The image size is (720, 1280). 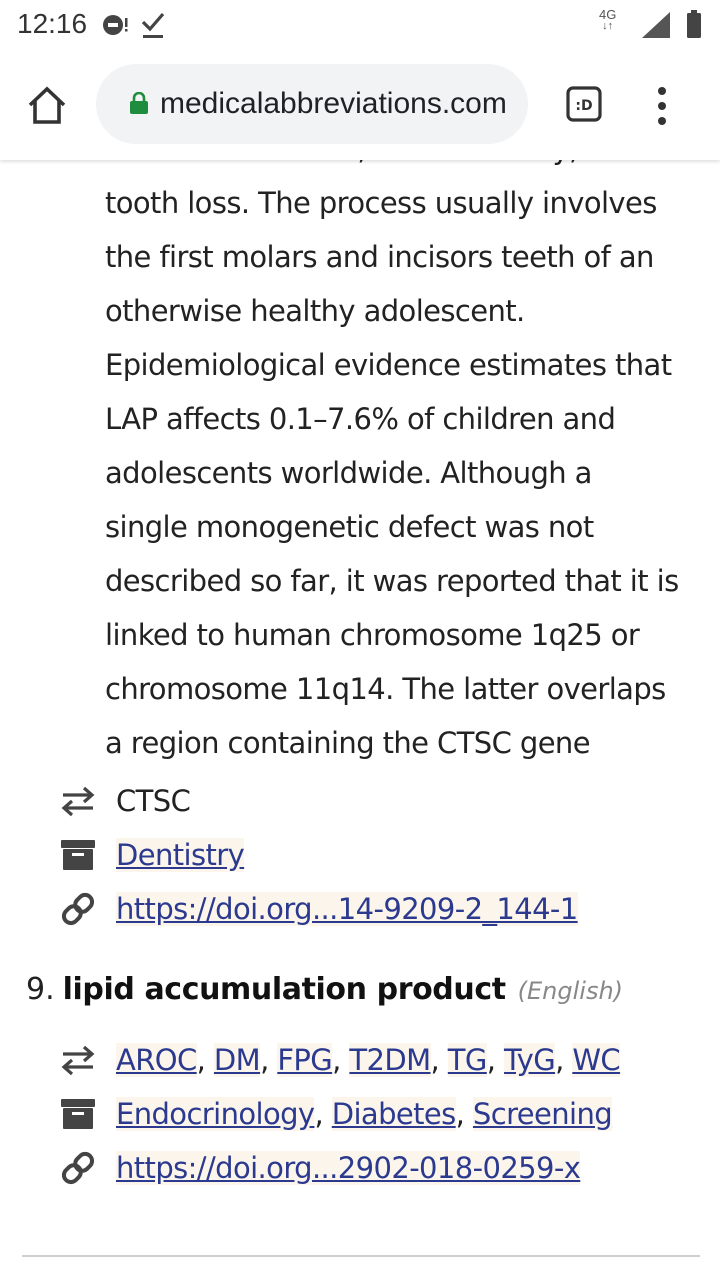 What do you see at coordinates (180, 855) in the screenshot?
I see `category-link: Dentistry` at bounding box center [180, 855].